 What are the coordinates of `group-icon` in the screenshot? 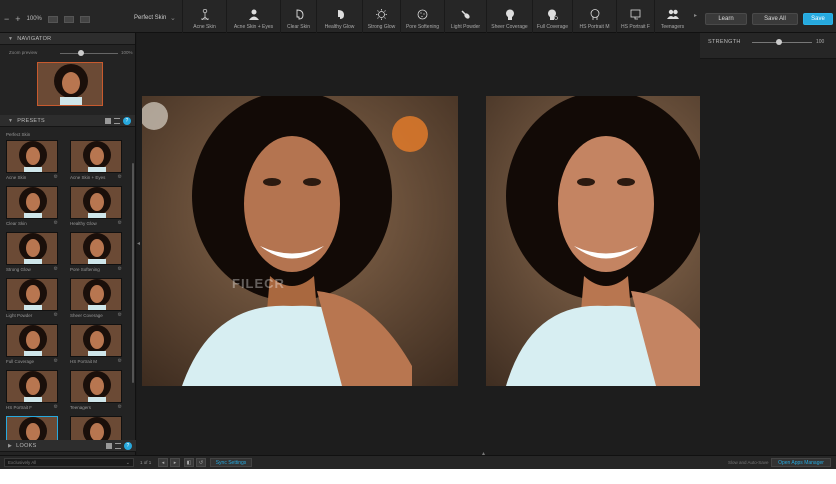 It's located at (672, 14).